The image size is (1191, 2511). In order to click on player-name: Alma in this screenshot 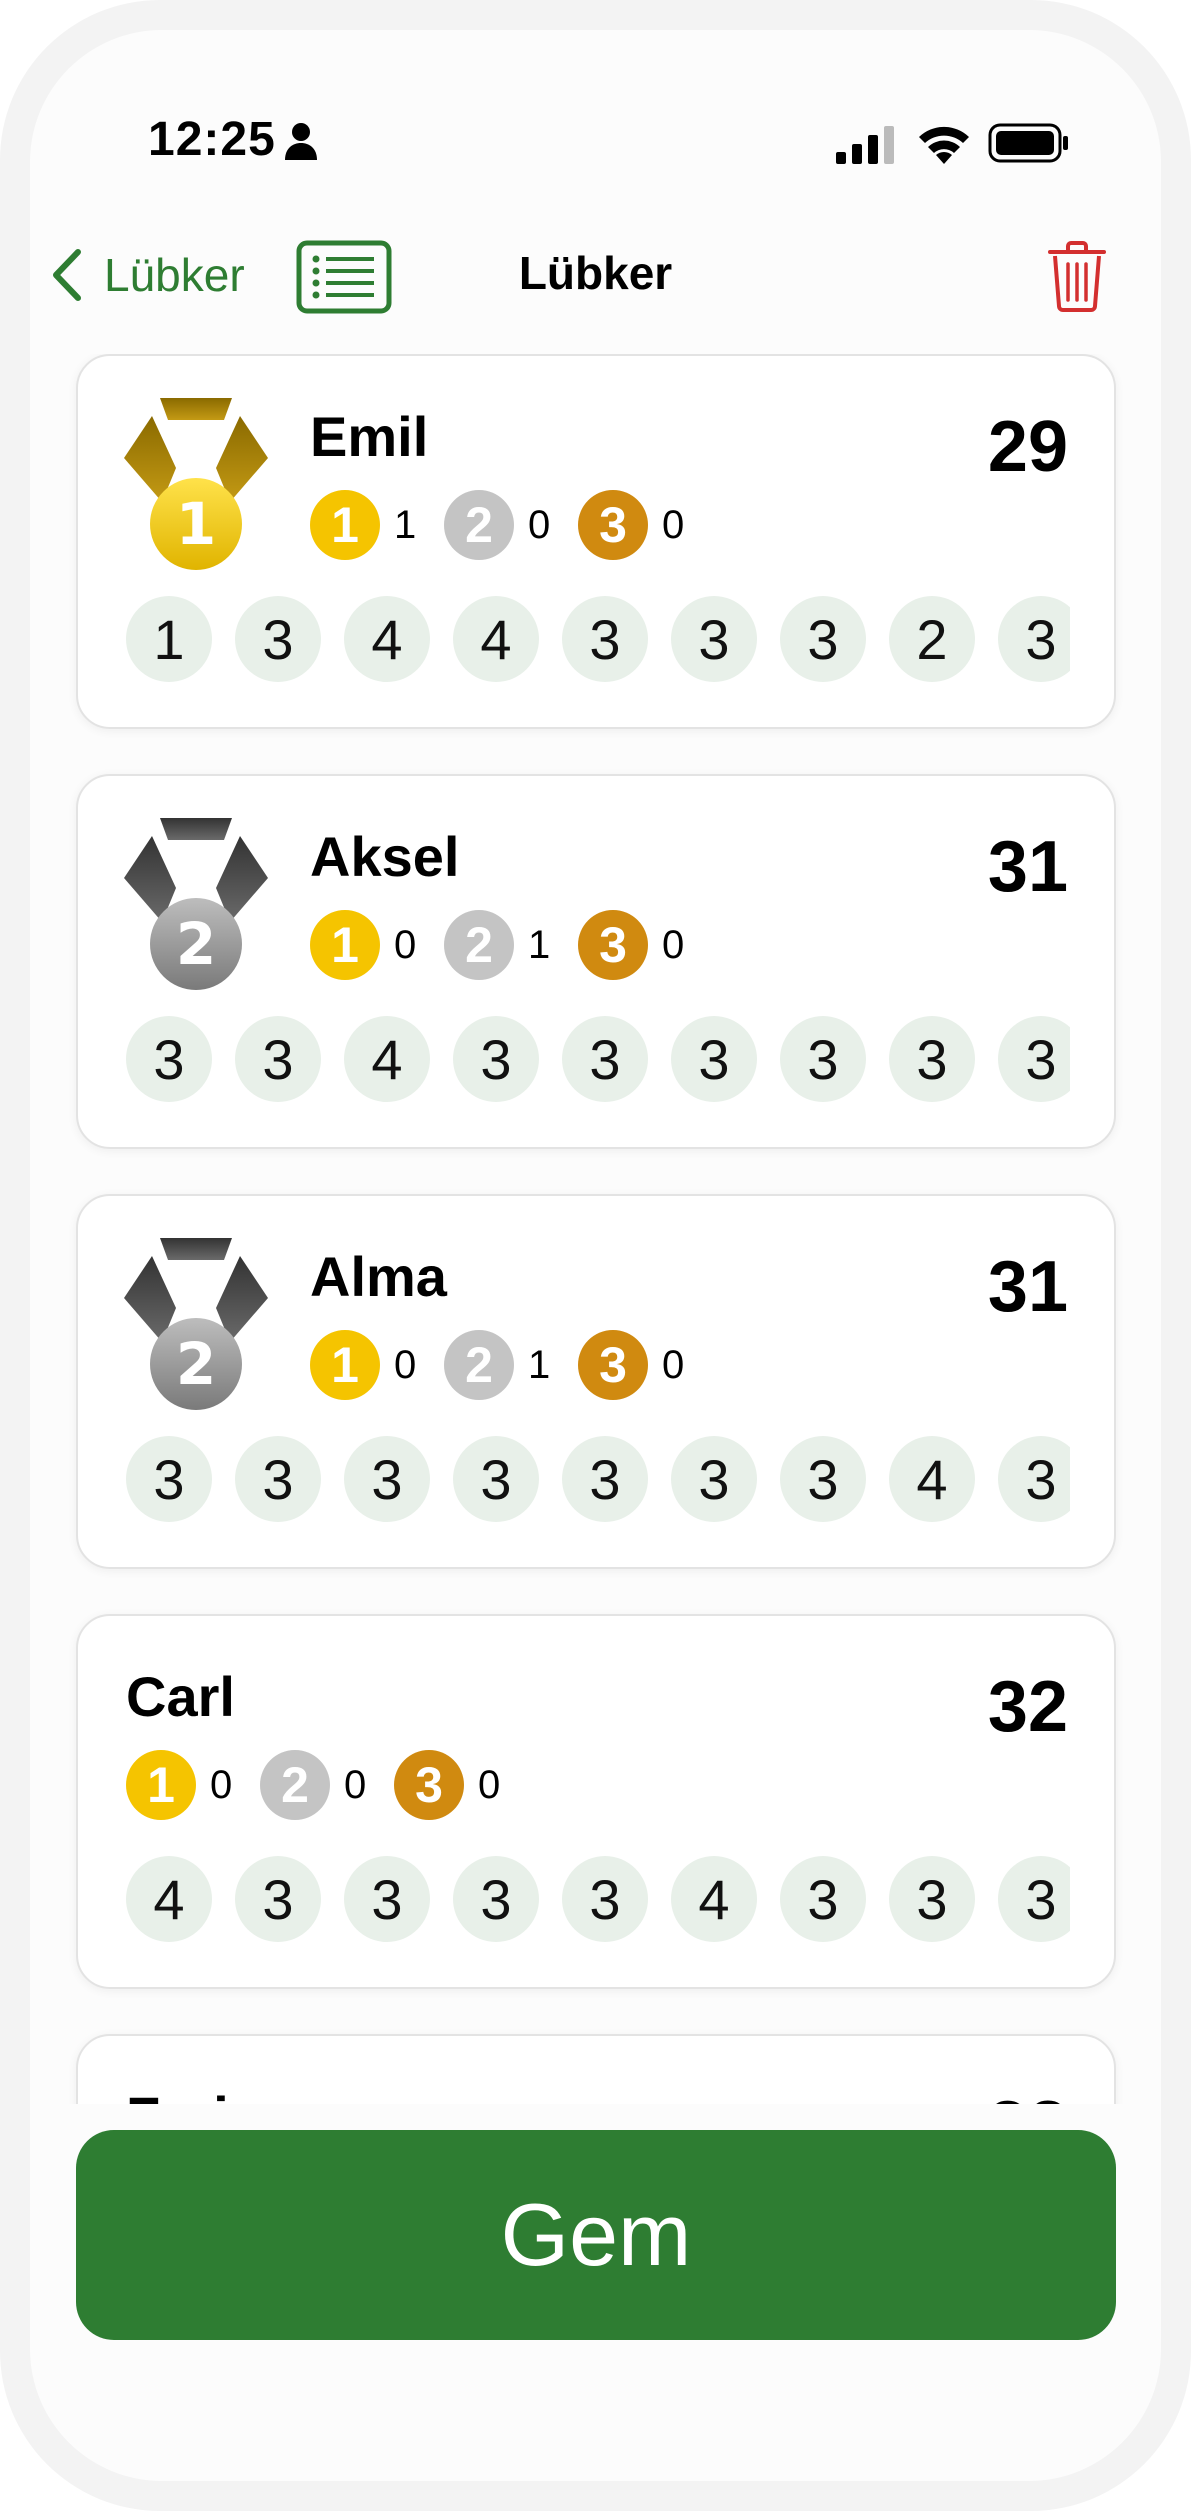, I will do `click(378, 1276)`.